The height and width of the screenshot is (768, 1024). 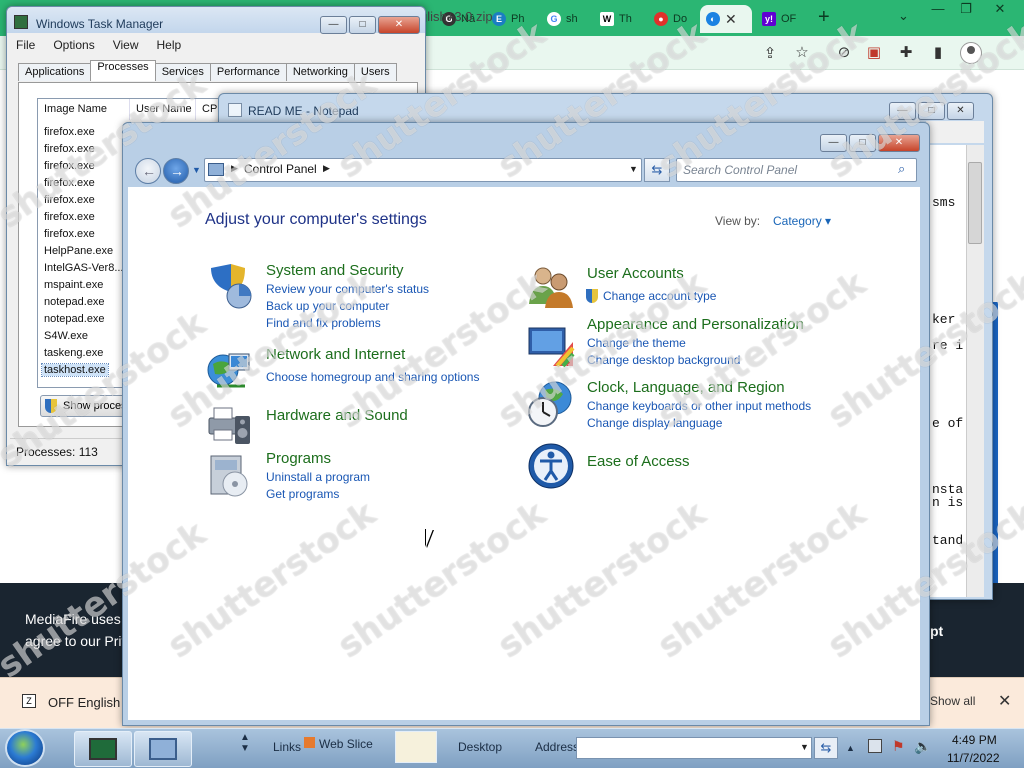 I want to click on monitor-palette-icon, so click(x=551, y=346).